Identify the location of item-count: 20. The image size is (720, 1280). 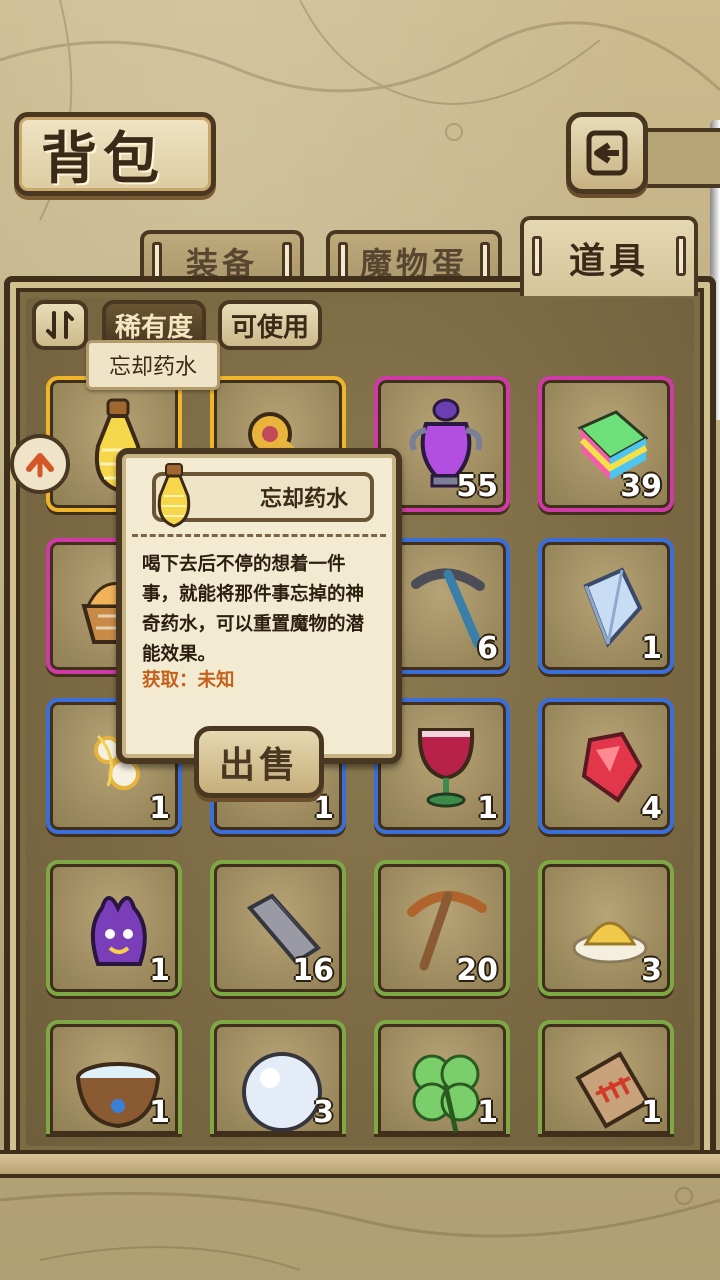
(477, 970).